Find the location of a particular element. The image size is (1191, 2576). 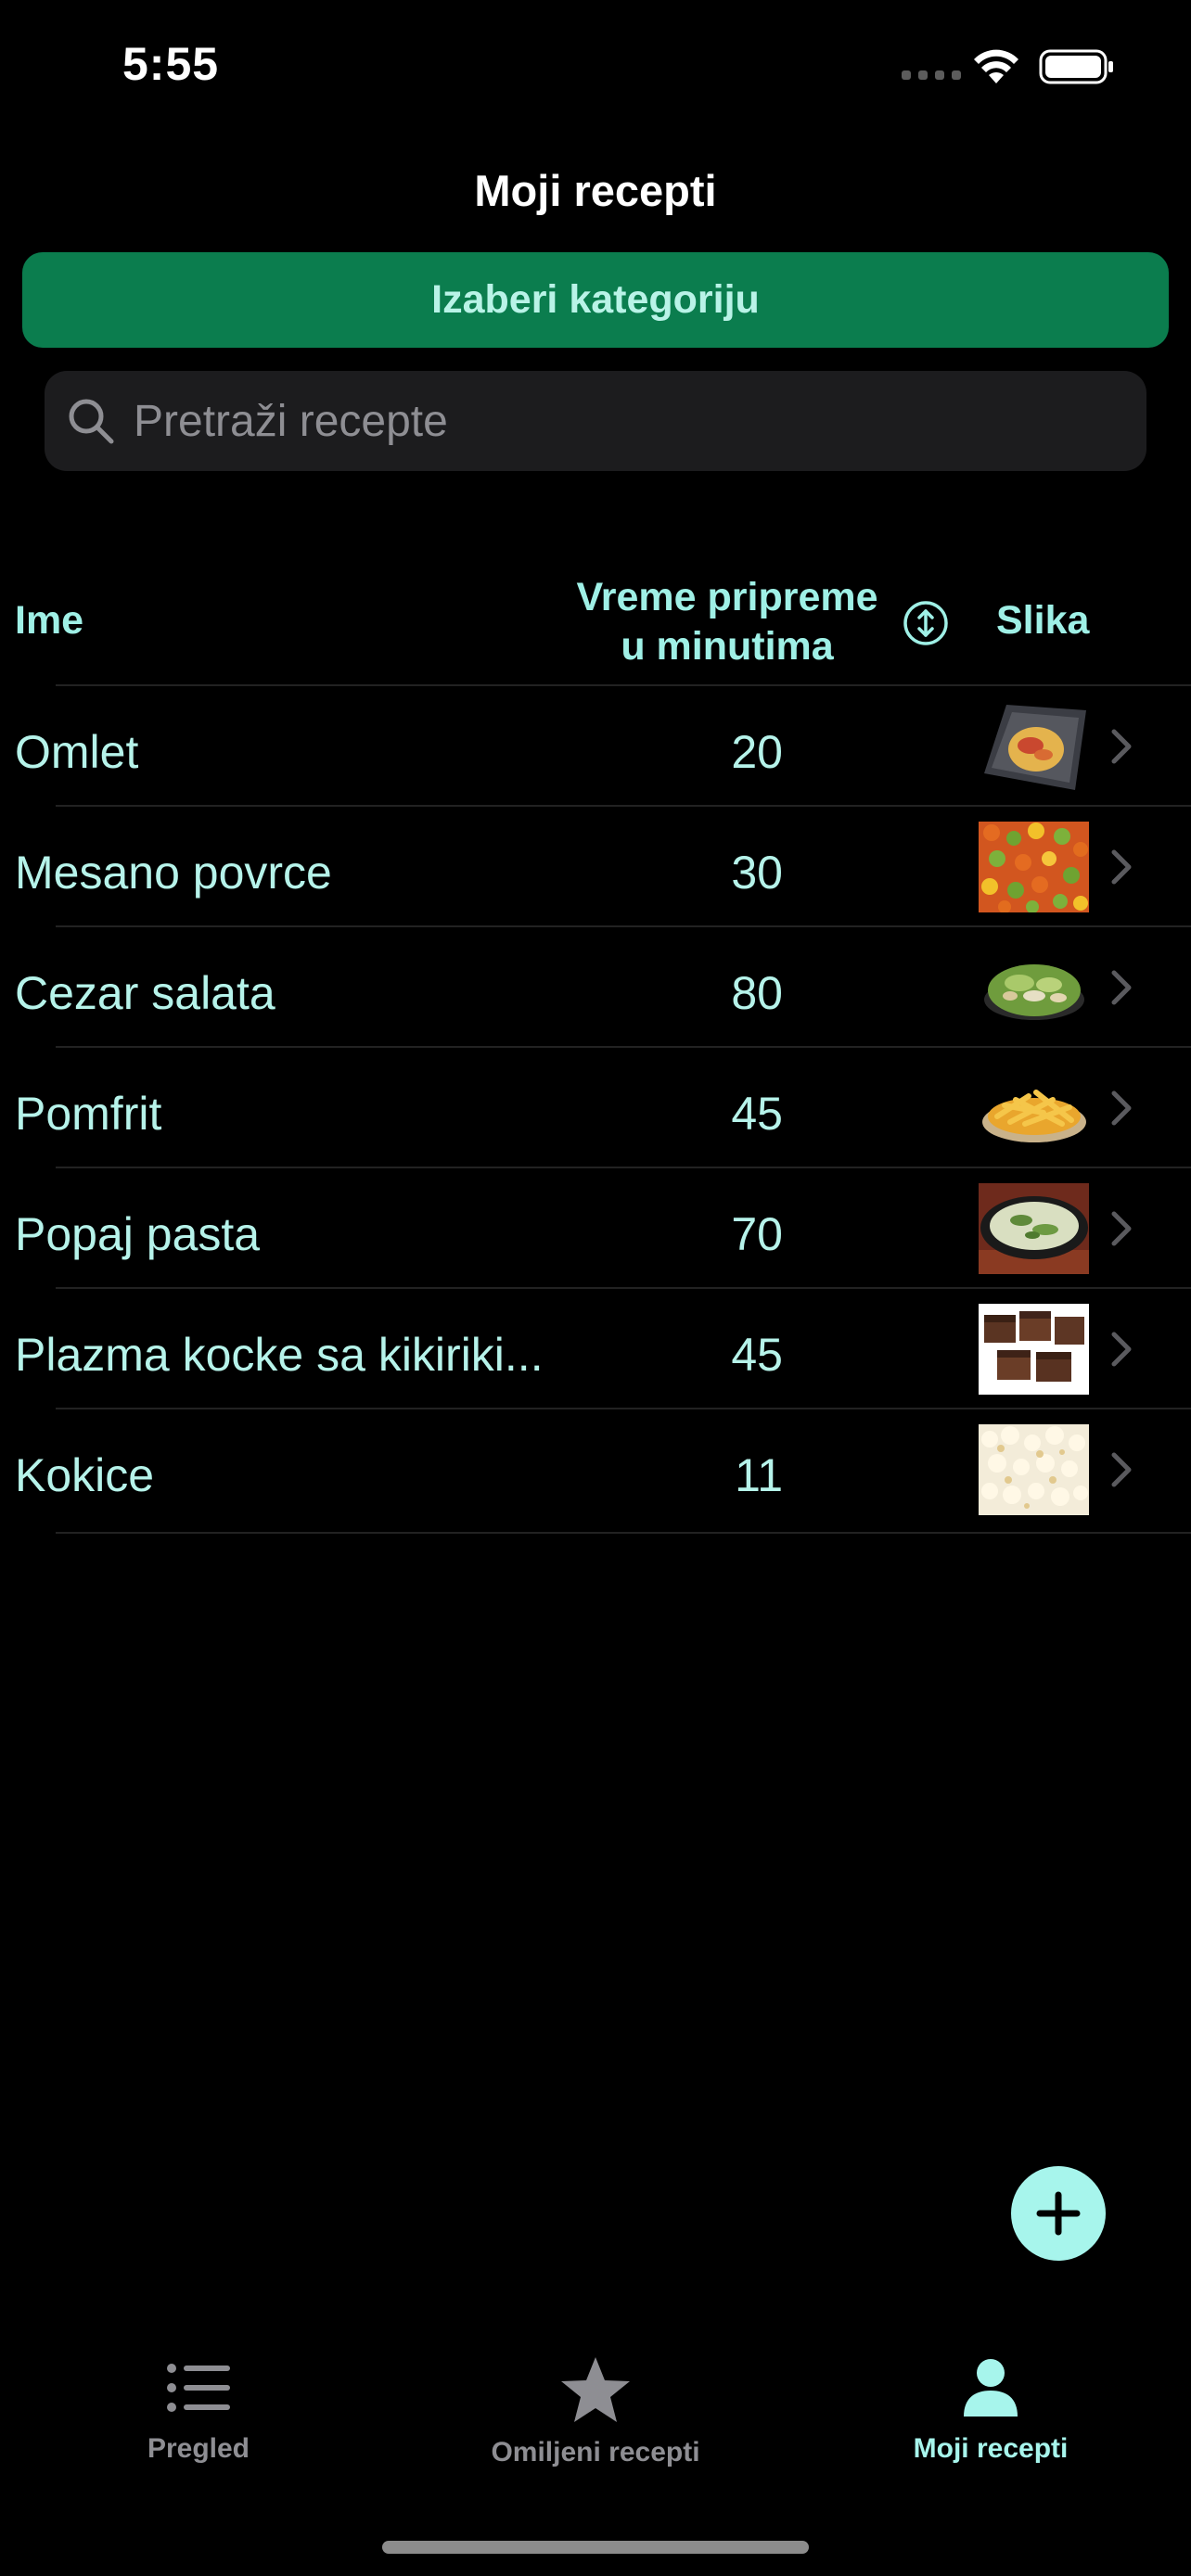

column-header-name: Ime is located at coordinates (49, 620).